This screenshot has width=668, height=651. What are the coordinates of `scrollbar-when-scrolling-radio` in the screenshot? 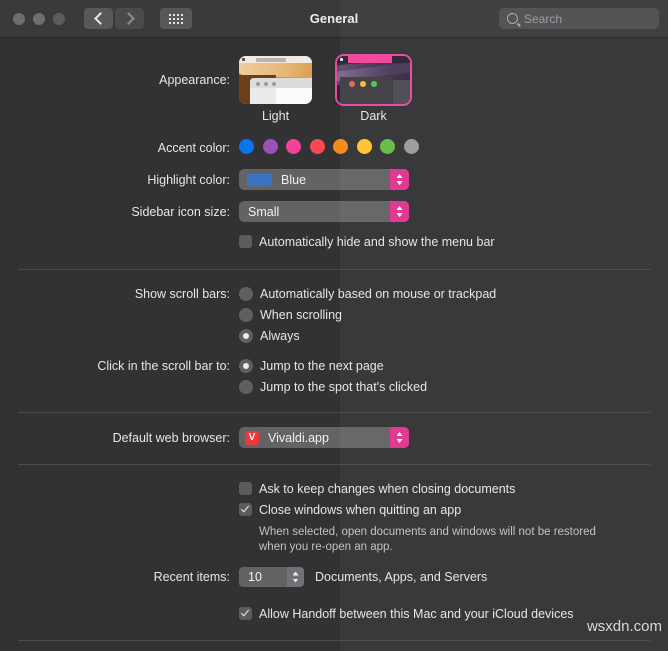 It's located at (246, 314).